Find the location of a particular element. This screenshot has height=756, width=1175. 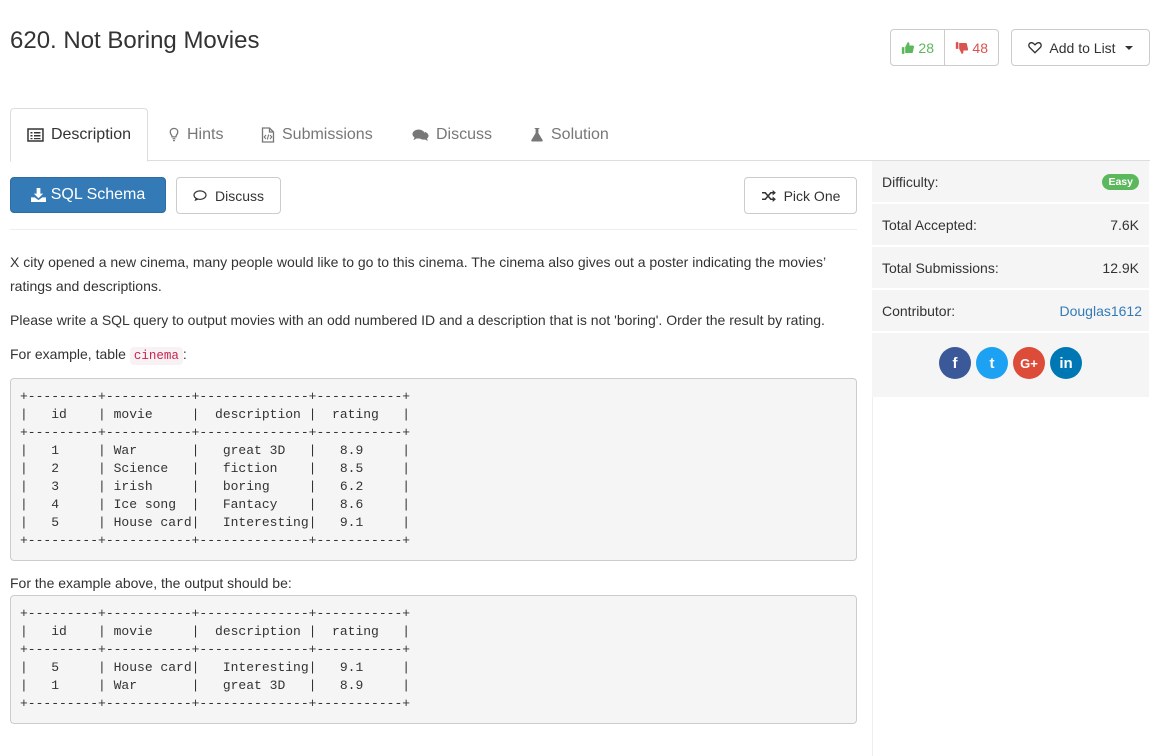

difficulty-badge: Easy is located at coordinates (1120, 181).